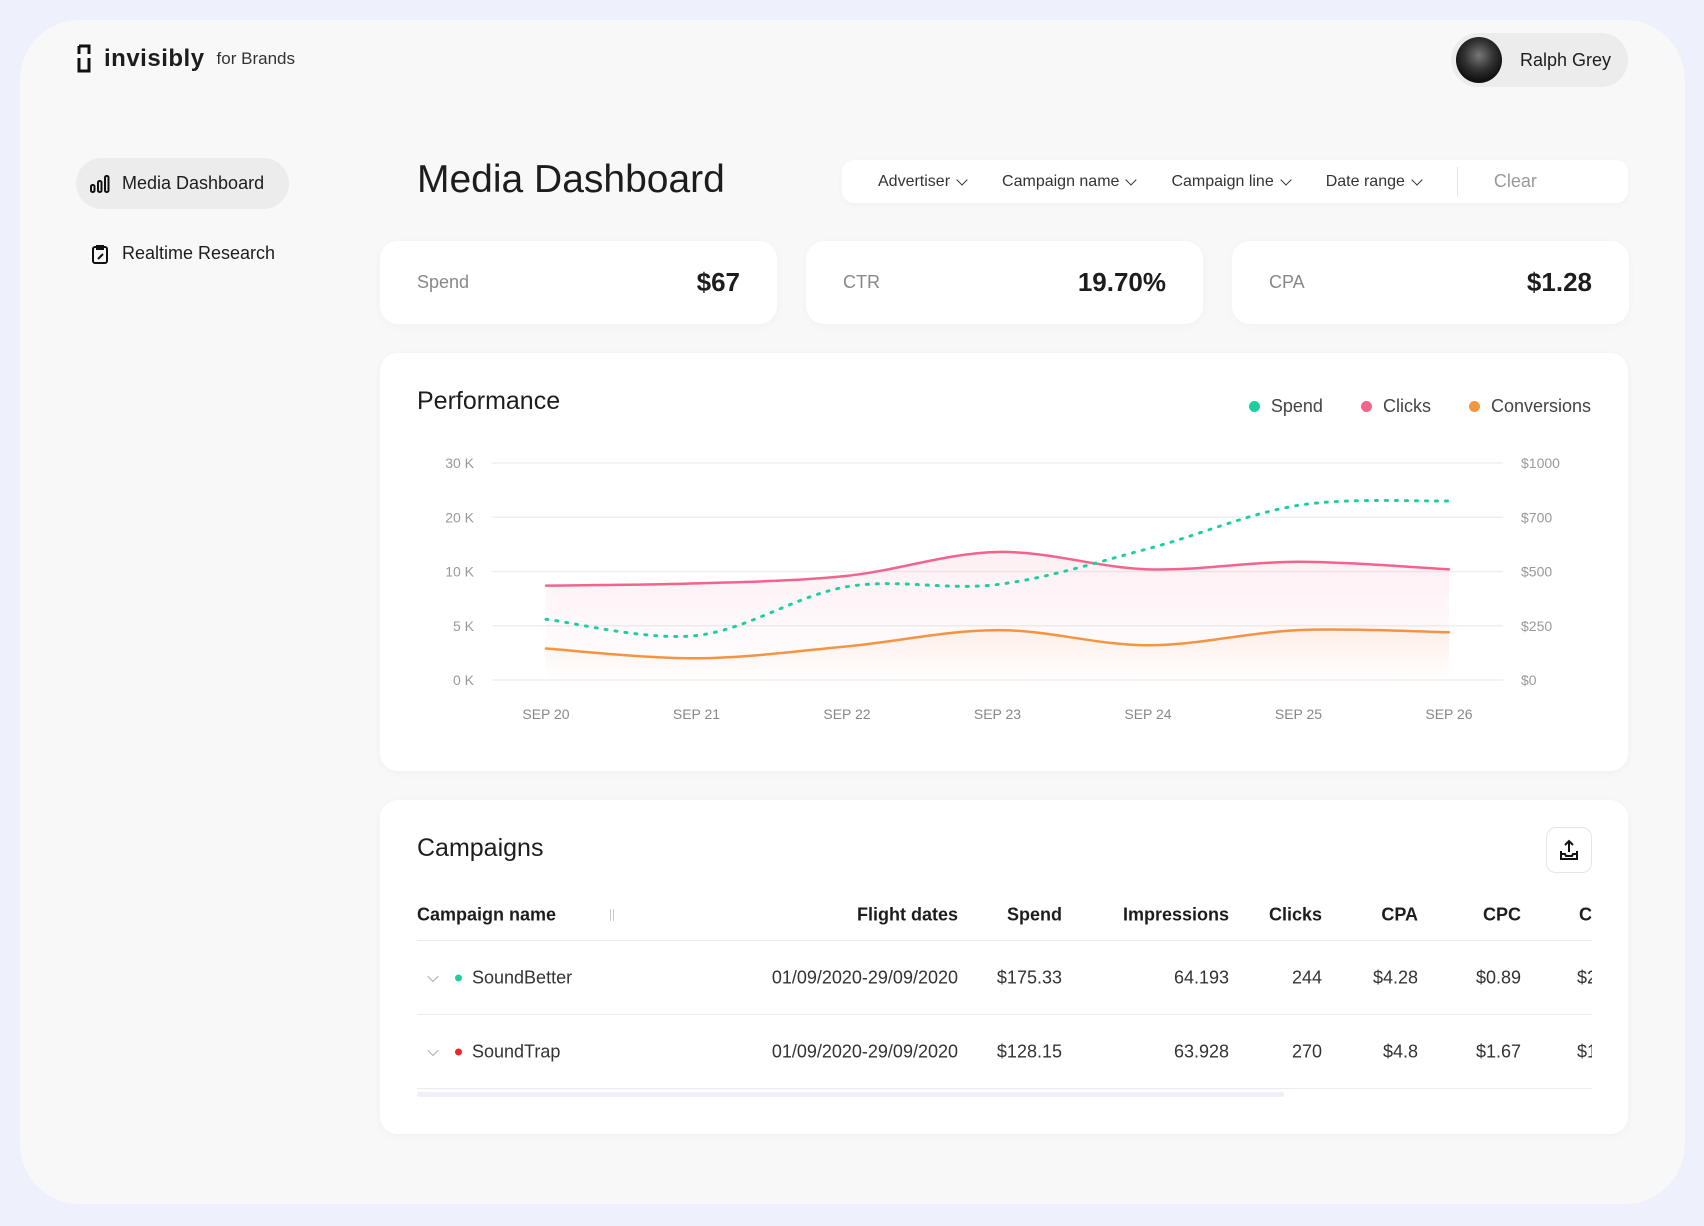 This screenshot has height=1226, width=1704. What do you see at coordinates (578, 282) in the screenshot?
I see `kpi-card-spend: Spend $67` at bounding box center [578, 282].